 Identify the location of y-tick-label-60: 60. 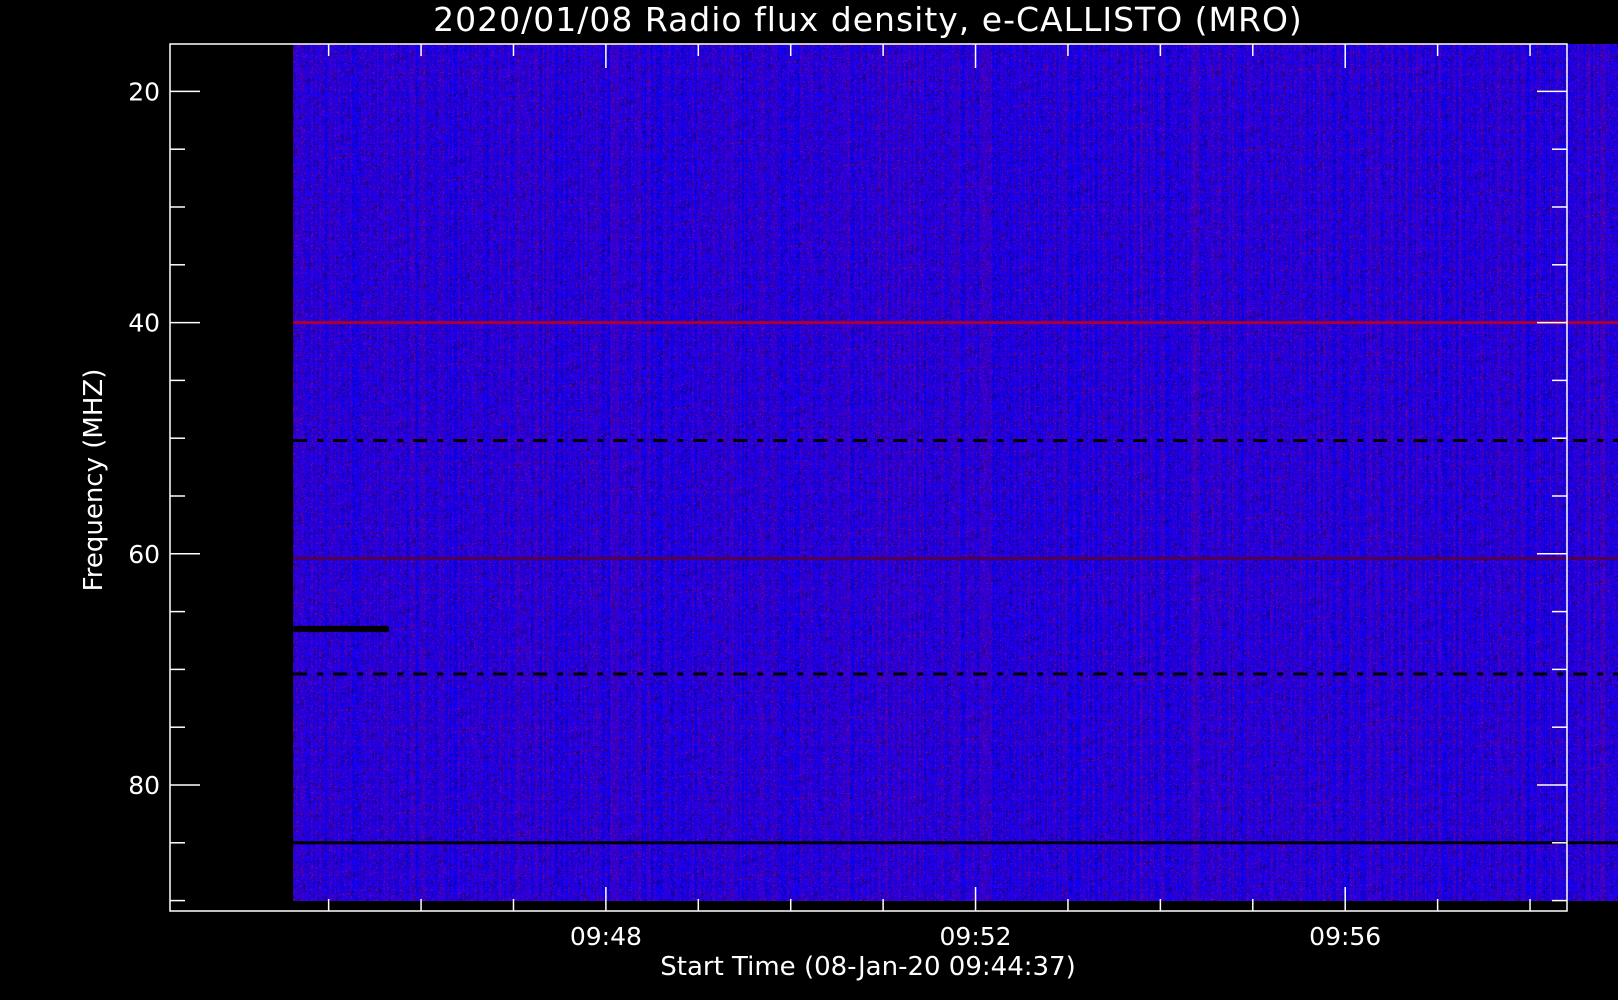
(144, 554).